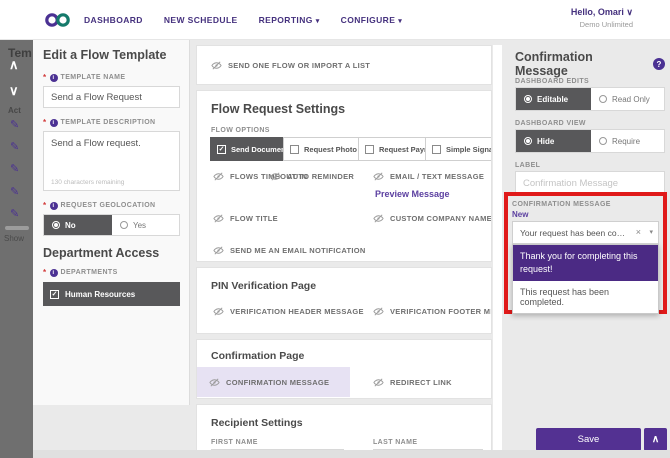  Describe the element at coordinates (105, 55) in the screenshot. I see `panel-title: Edit a Flow Template` at that location.